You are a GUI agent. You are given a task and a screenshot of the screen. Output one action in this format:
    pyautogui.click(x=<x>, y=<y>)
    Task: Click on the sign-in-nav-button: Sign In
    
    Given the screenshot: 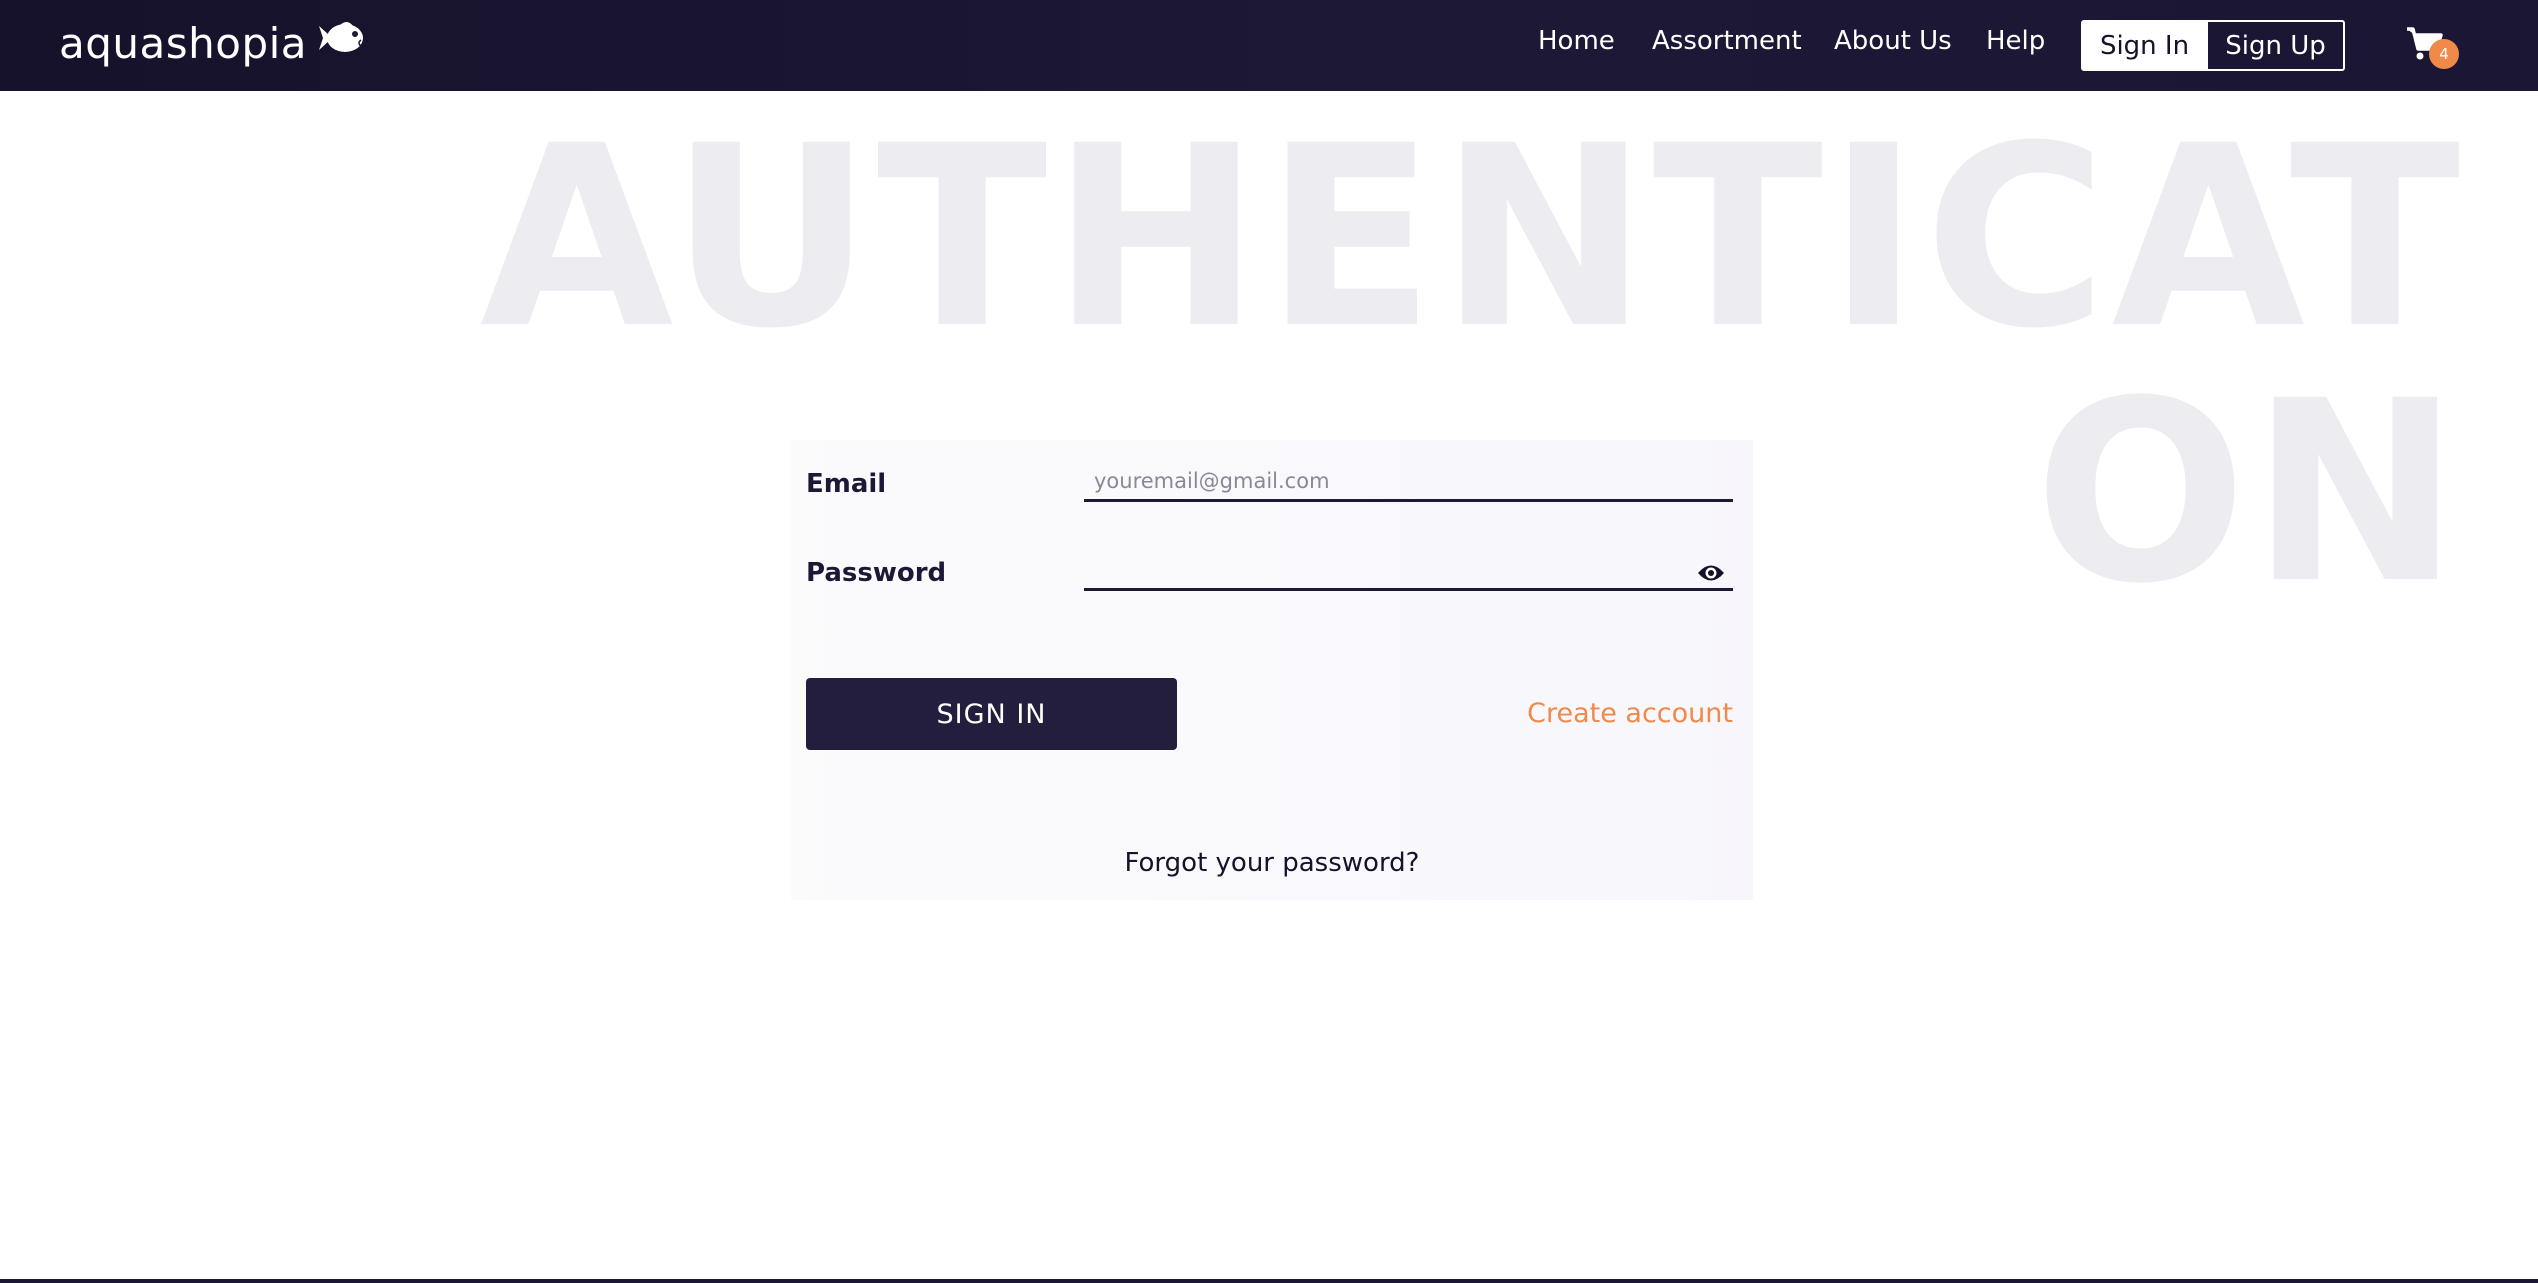 What is the action you would take?
    pyautogui.click(x=2144, y=45)
    